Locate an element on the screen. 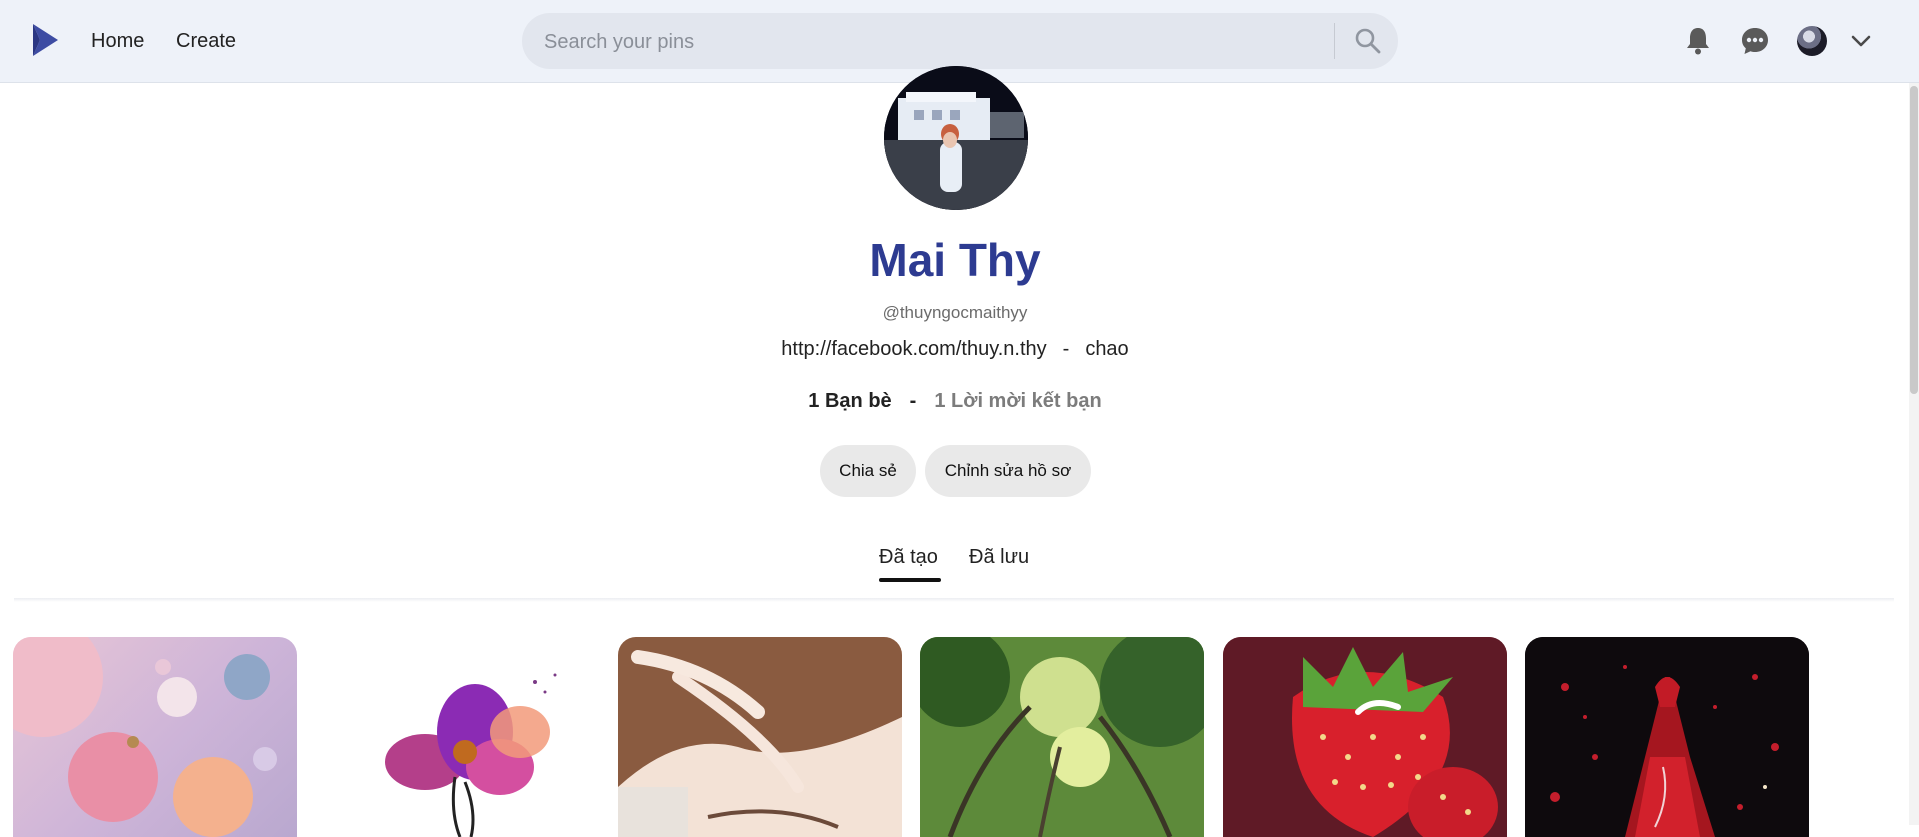 The width and height of the screenshot is (1919, 837). search-divider is located at coordinates (1334, 41).